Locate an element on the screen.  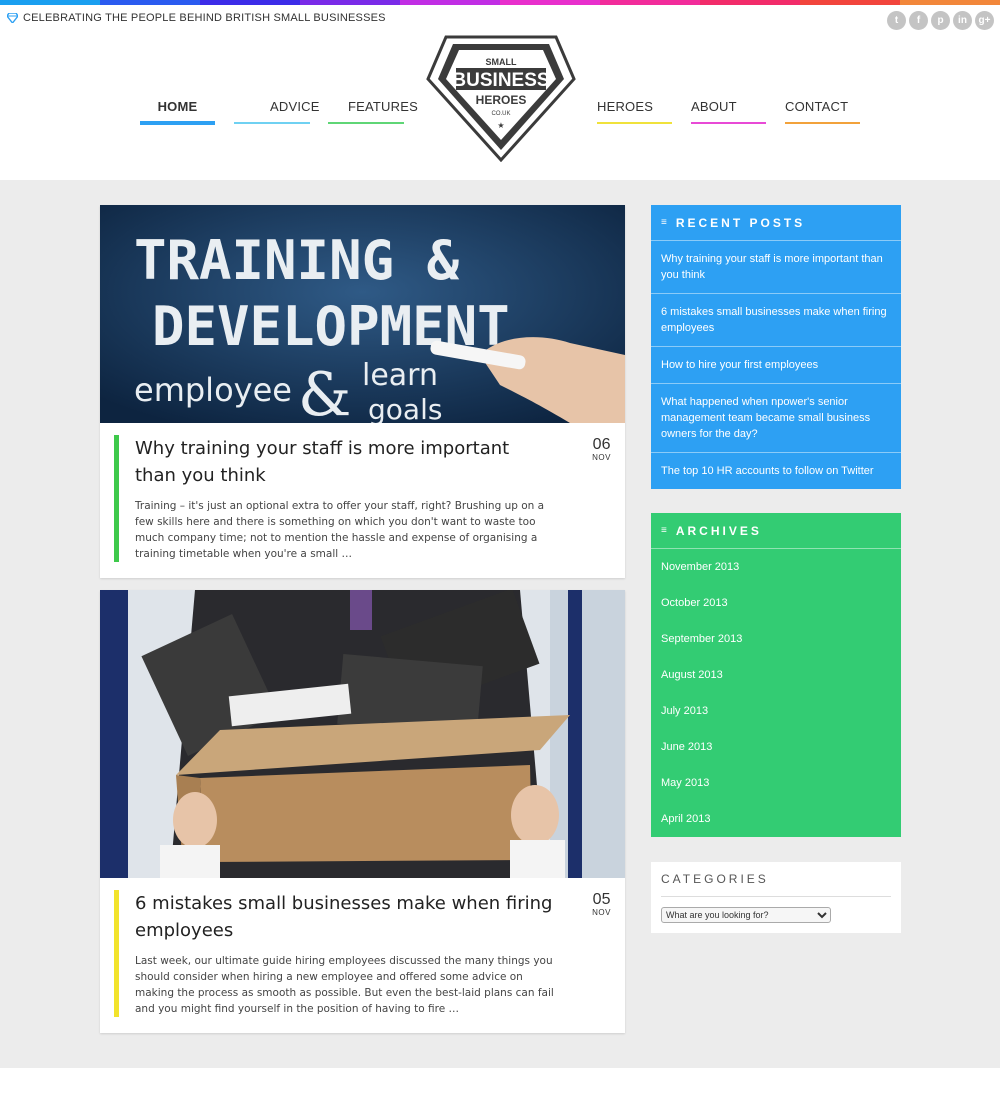
archive-link: November 2013 is located at coordinates (776, 567).